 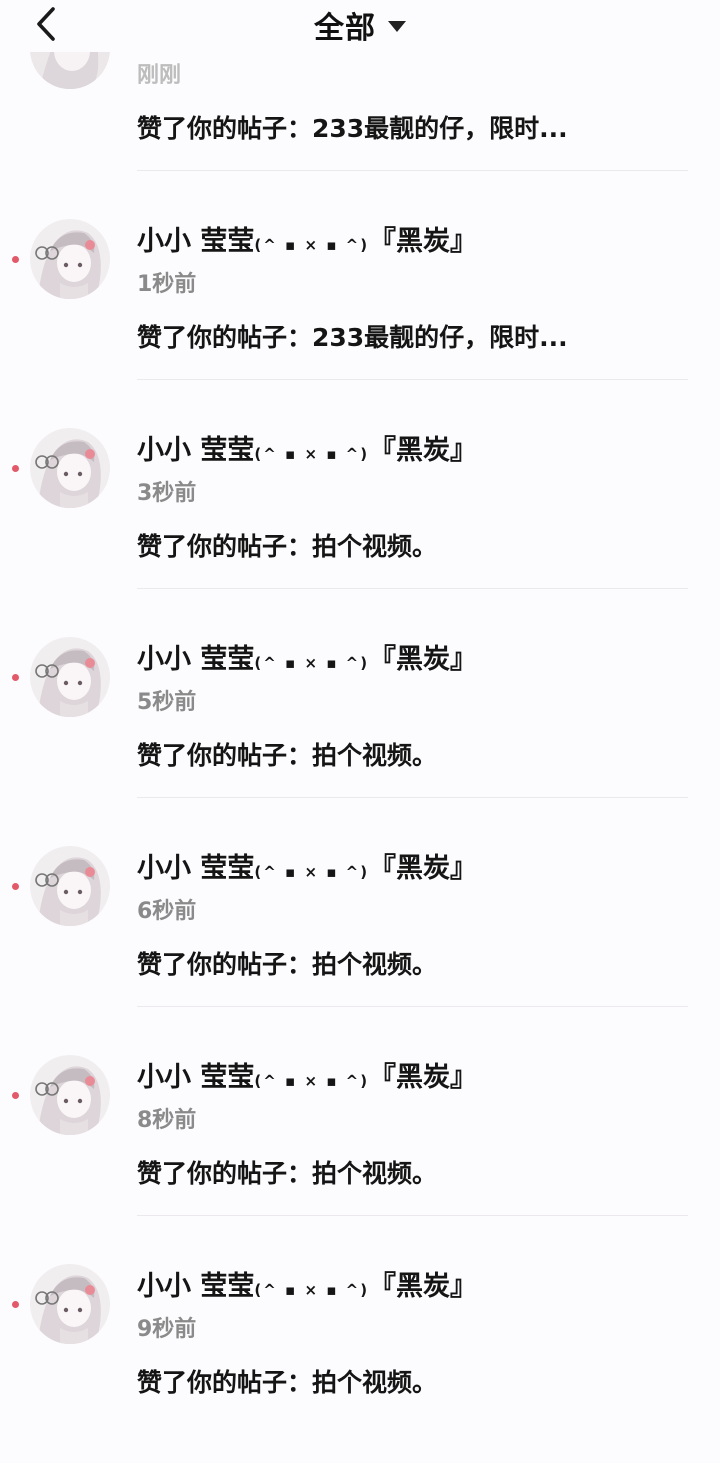 I want to click on filter-dropdown: 全部, so click(x=360, y=25).